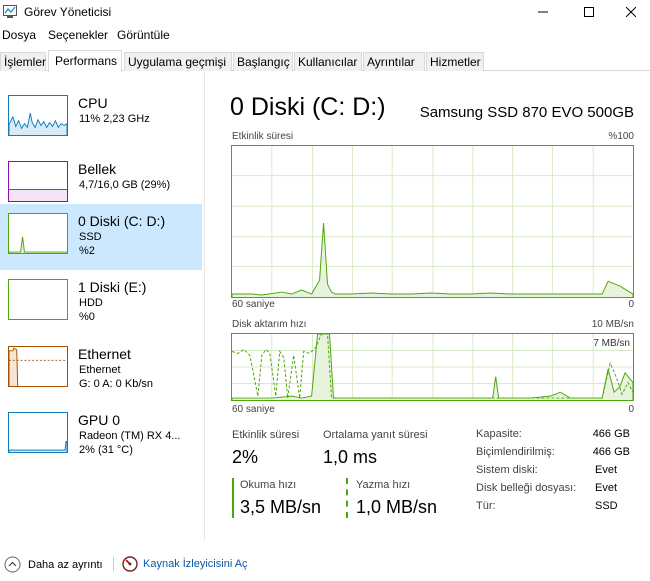 This screenshot has width=650, height=581. What do you see at coordinates (85, 61) in the screenshot?
I see `tab-performance: Performans` at bounding box center [85, 61].